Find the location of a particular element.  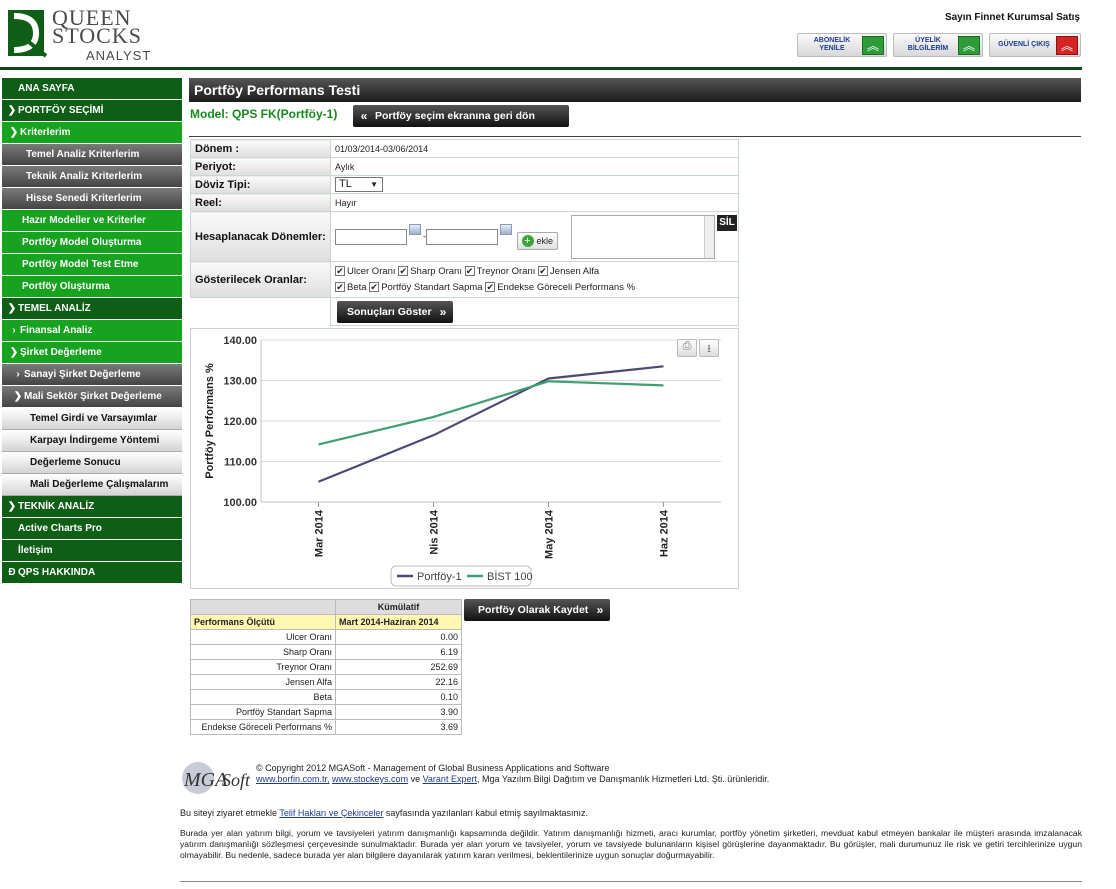

sidebar-item-temel-analiz-kriterlerim: Temel Analiz Kriterlerim is located at coordinates (92, 155).